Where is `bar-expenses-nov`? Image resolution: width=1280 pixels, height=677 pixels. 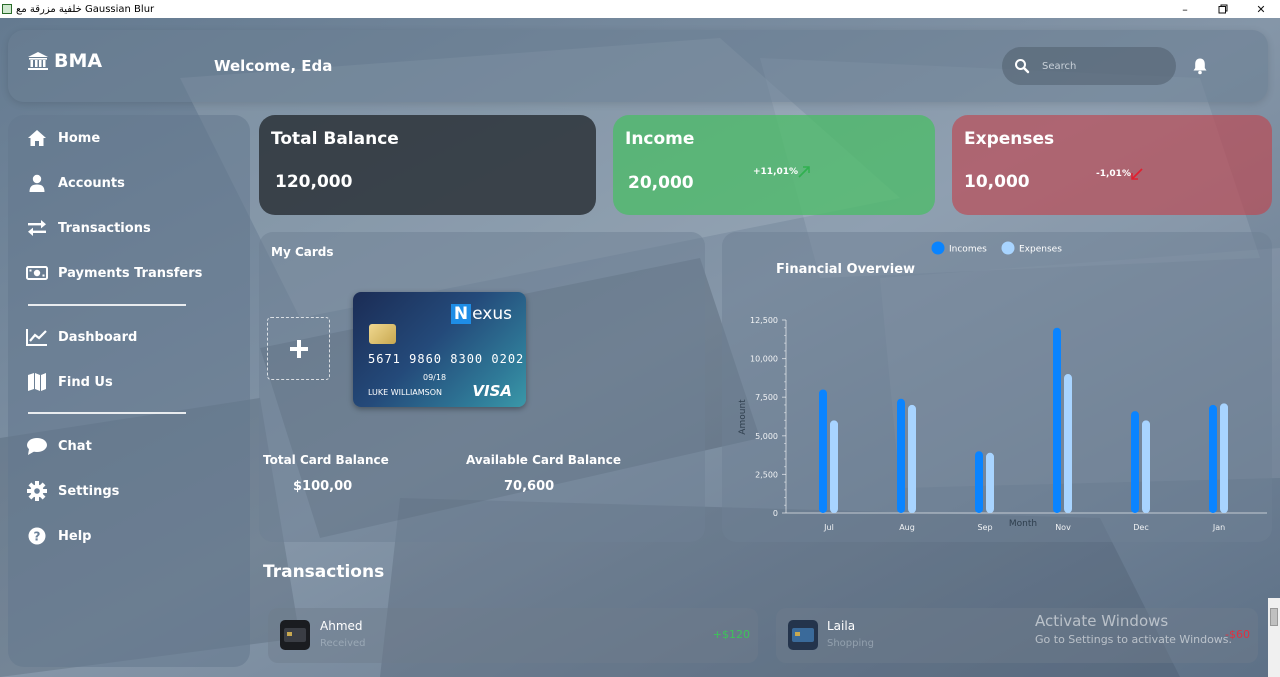
bar-expenses-nov is located at coordinates (1068, 443).